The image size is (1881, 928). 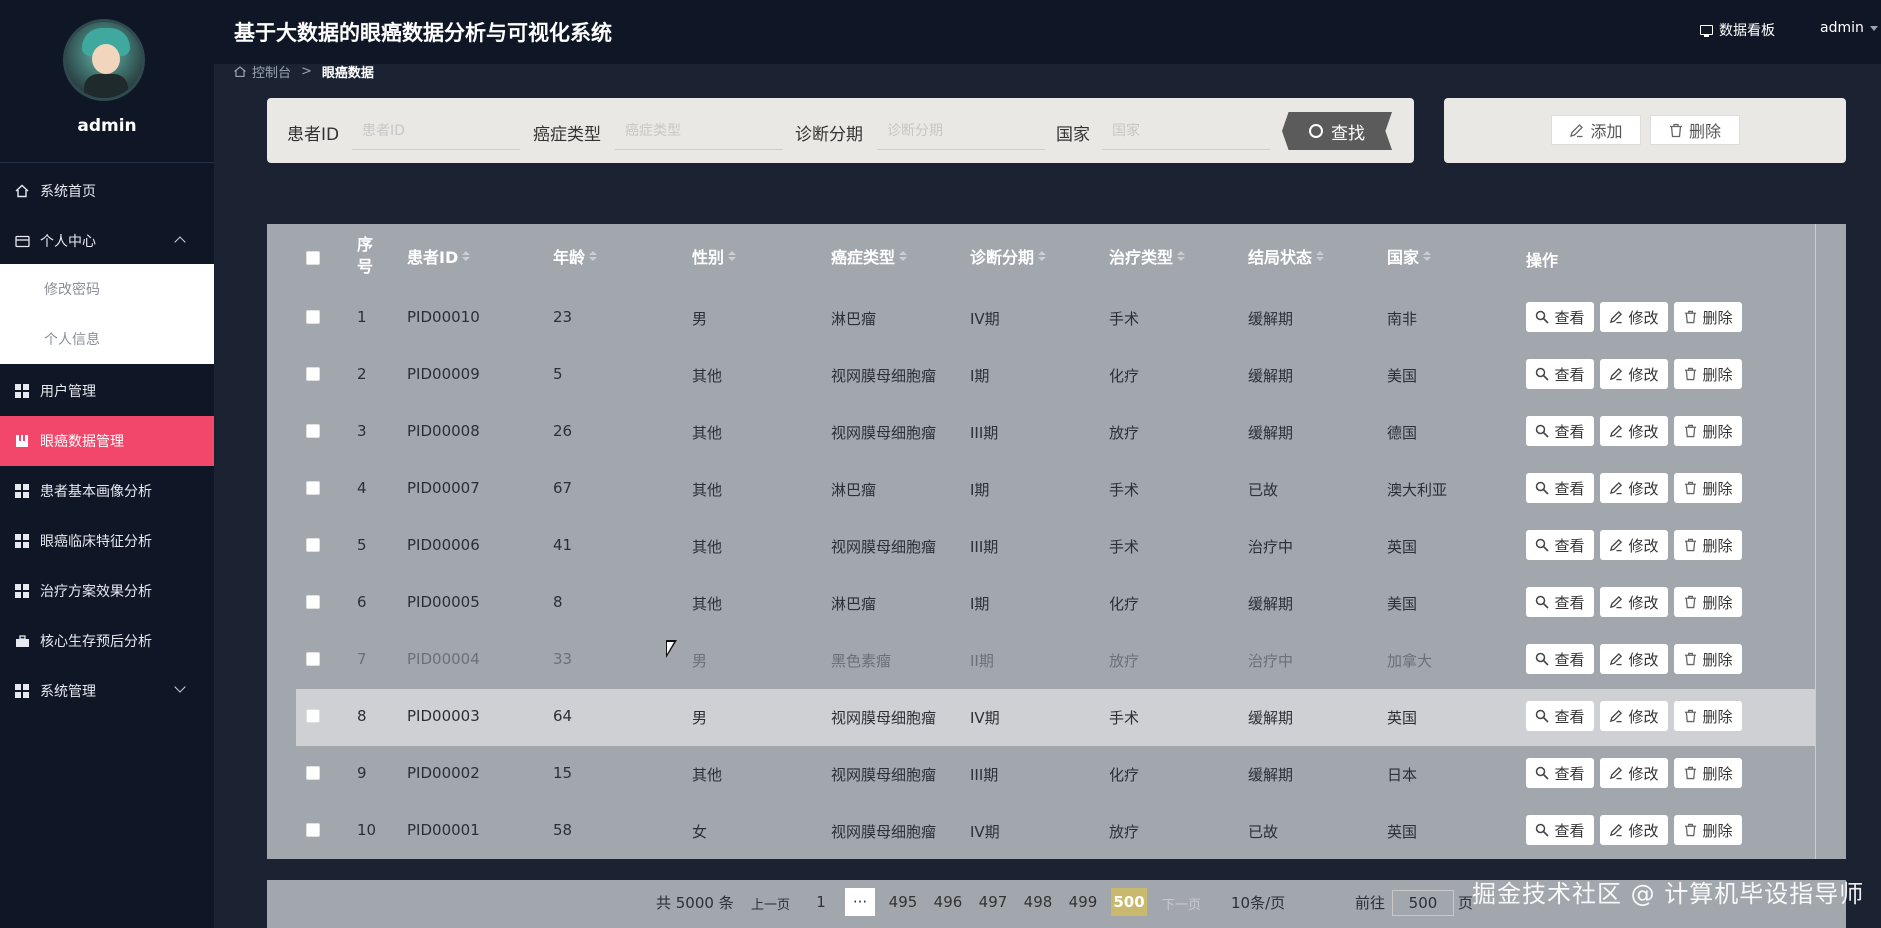 What do you see at coordinates (1038, 902) in the screenshot?
I see `pagination-page: 498` at bounding box center [1038, 902].